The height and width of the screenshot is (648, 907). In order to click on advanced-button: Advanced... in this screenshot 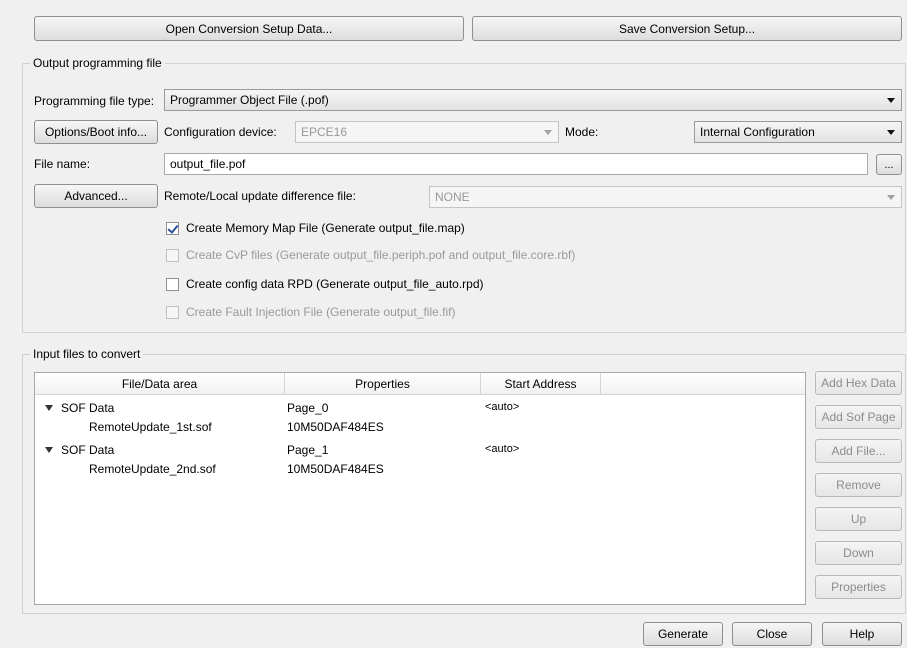, I will do `click(96, 196)`.